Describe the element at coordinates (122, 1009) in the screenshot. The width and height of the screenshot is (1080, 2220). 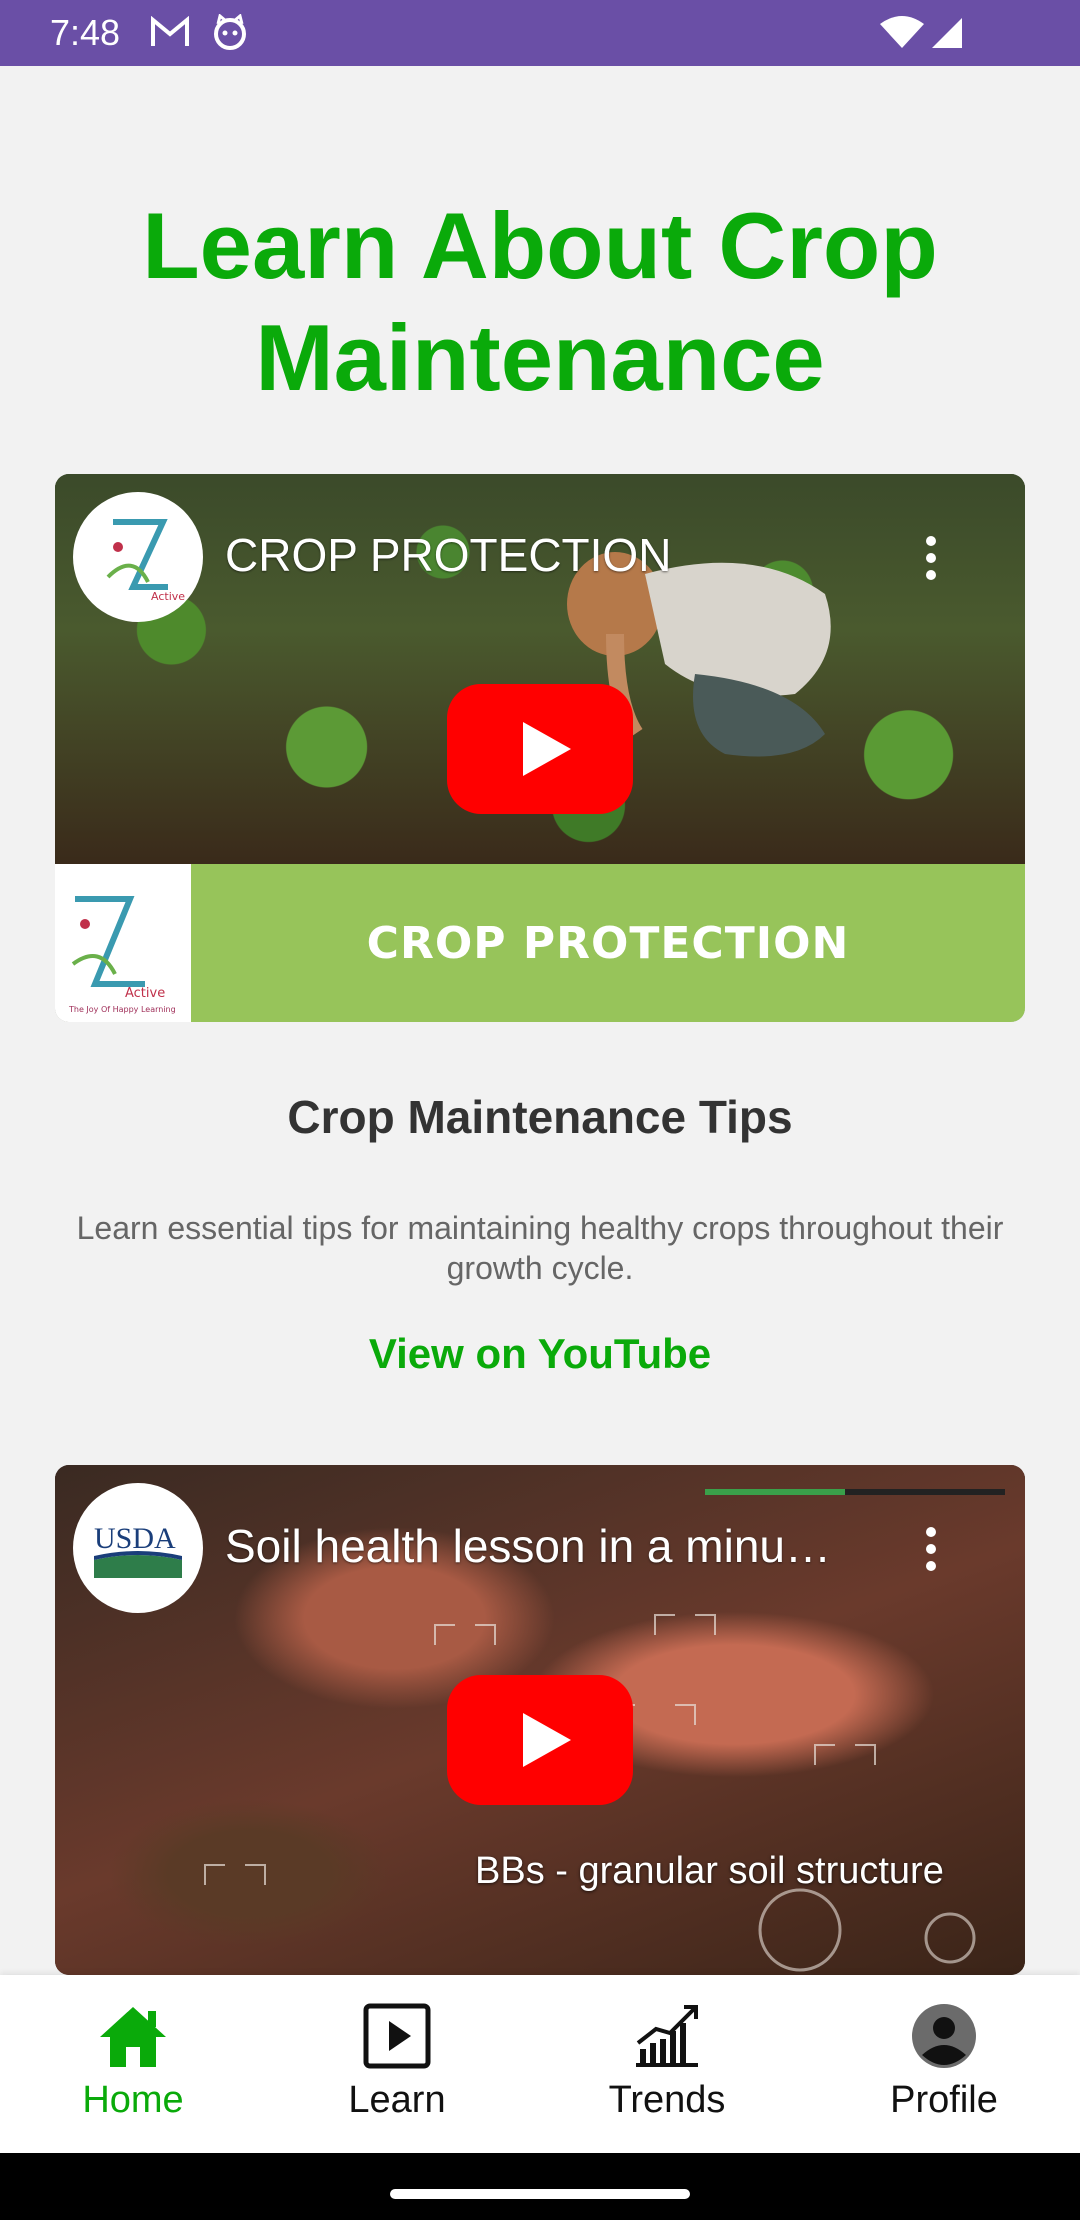
I see `svg-text: The Joy Of Happy Learning` at that location.